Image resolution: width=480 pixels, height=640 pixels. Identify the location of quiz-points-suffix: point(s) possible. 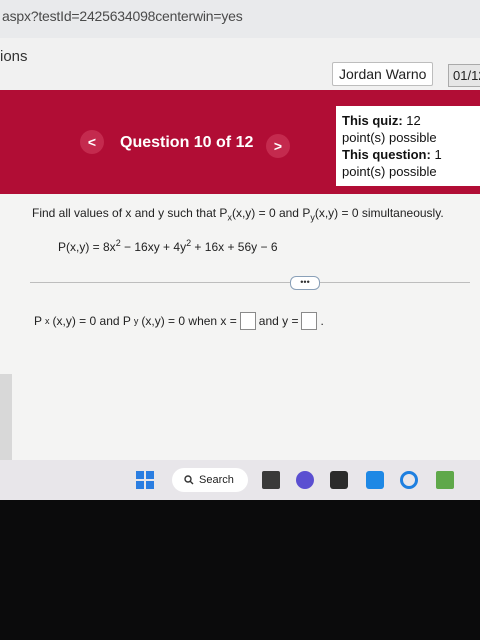
(389, 137).